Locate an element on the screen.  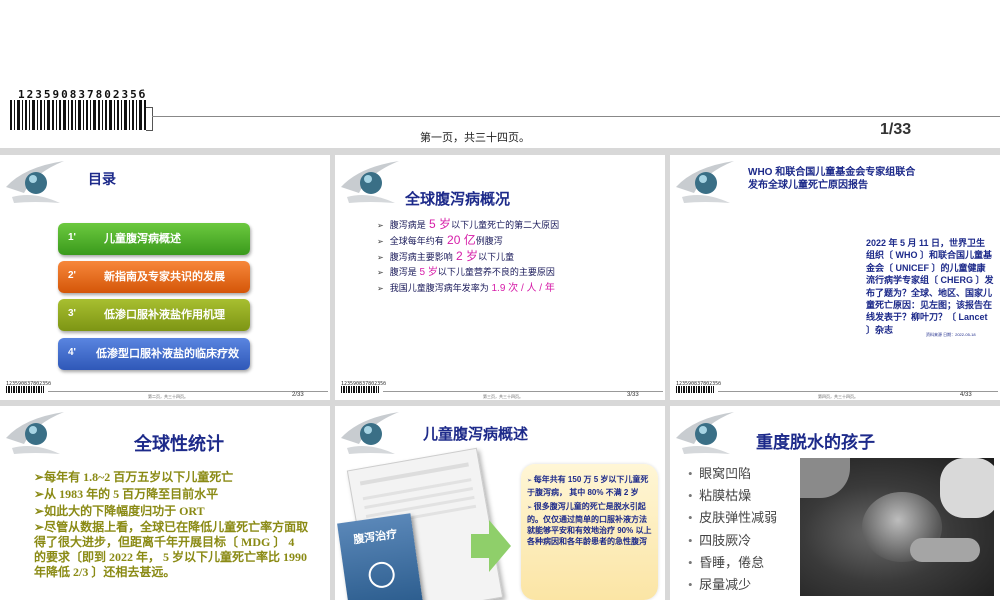
slide-page-number: 4/33 is located at coordinates (966, 395).